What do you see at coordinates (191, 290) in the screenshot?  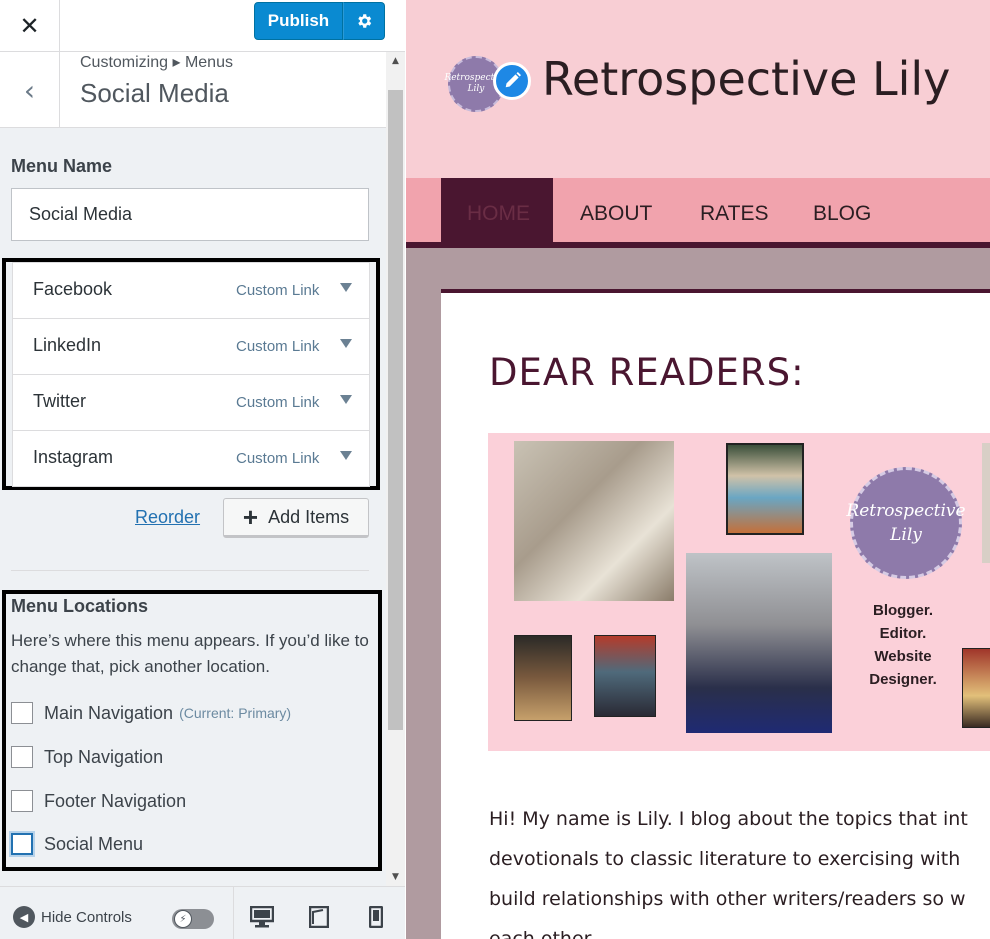 I see `menu-item-facebook: Facebook Custom Link` at bounding box center [191, 290].